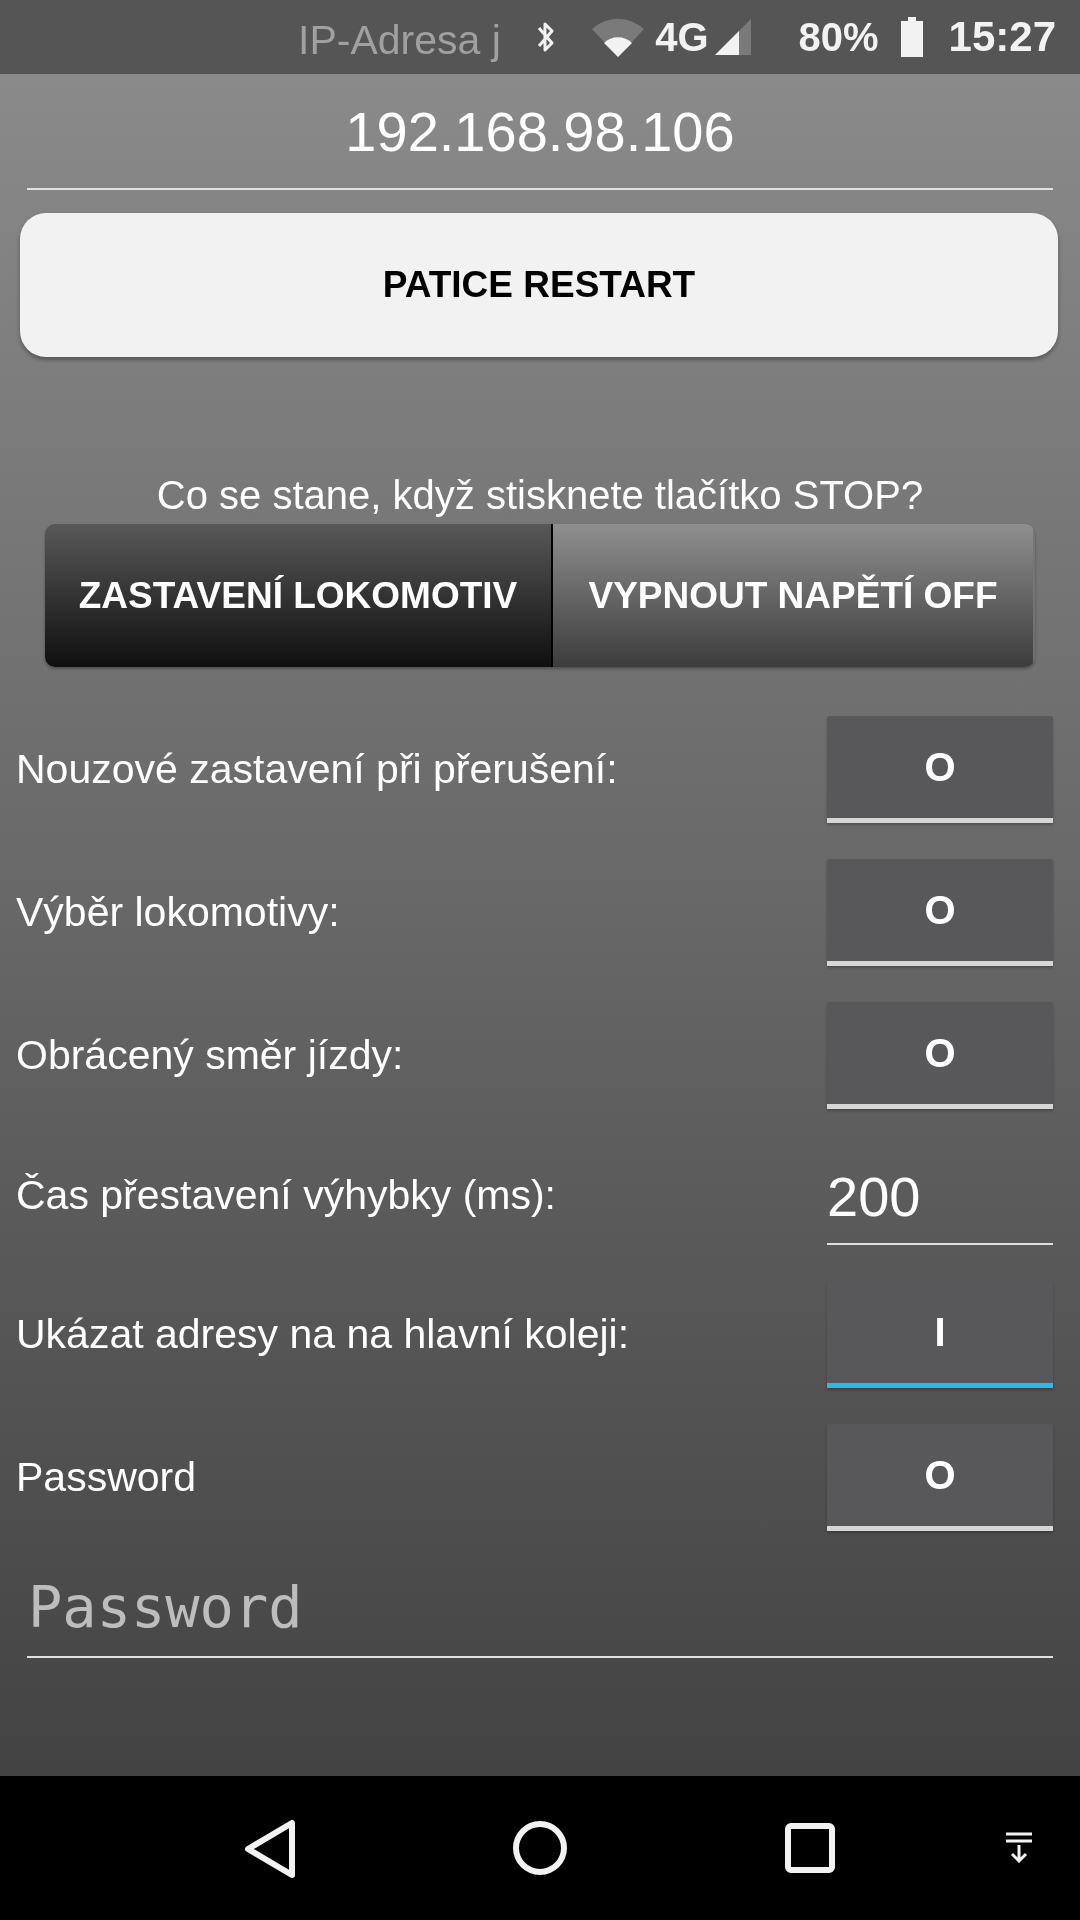 The image size is (1080, 1920). Describe the element at coordinates (106, 1477) in the screenshot. I see `setting-label: Password` at that location.